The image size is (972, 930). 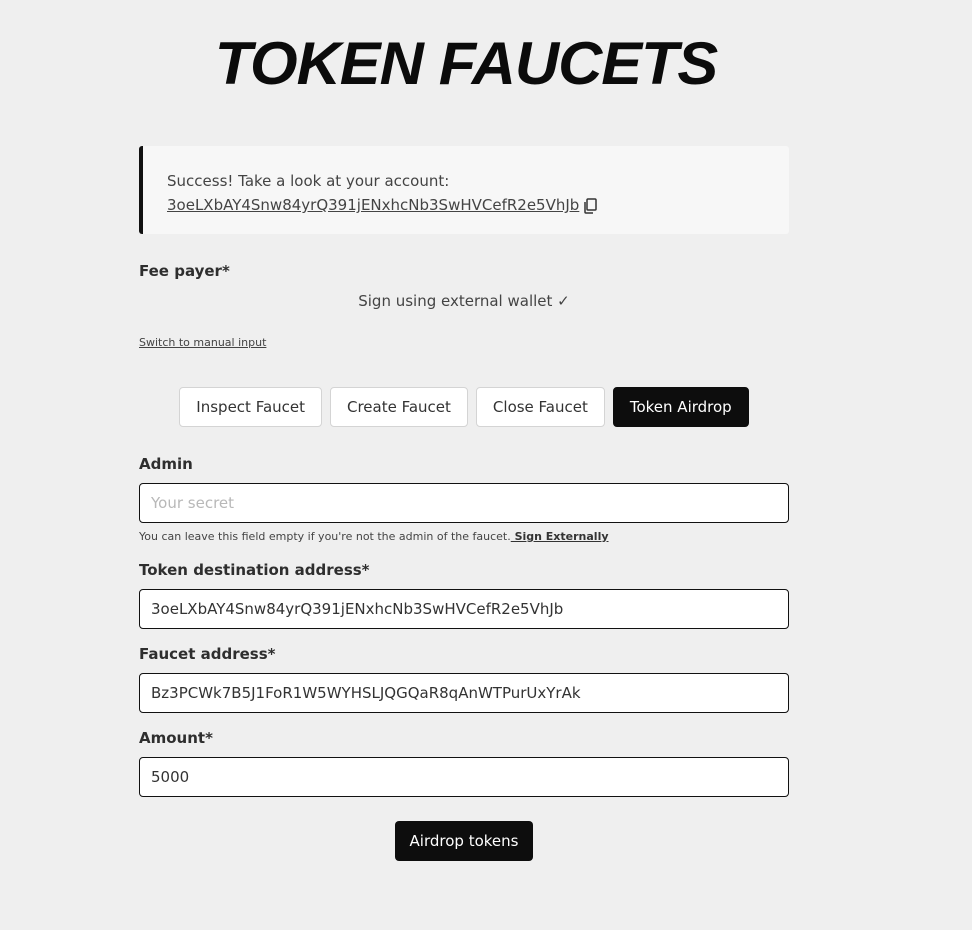 I want to click on success-message: Success! Take a look at your account:, so click(x=308, y=181).